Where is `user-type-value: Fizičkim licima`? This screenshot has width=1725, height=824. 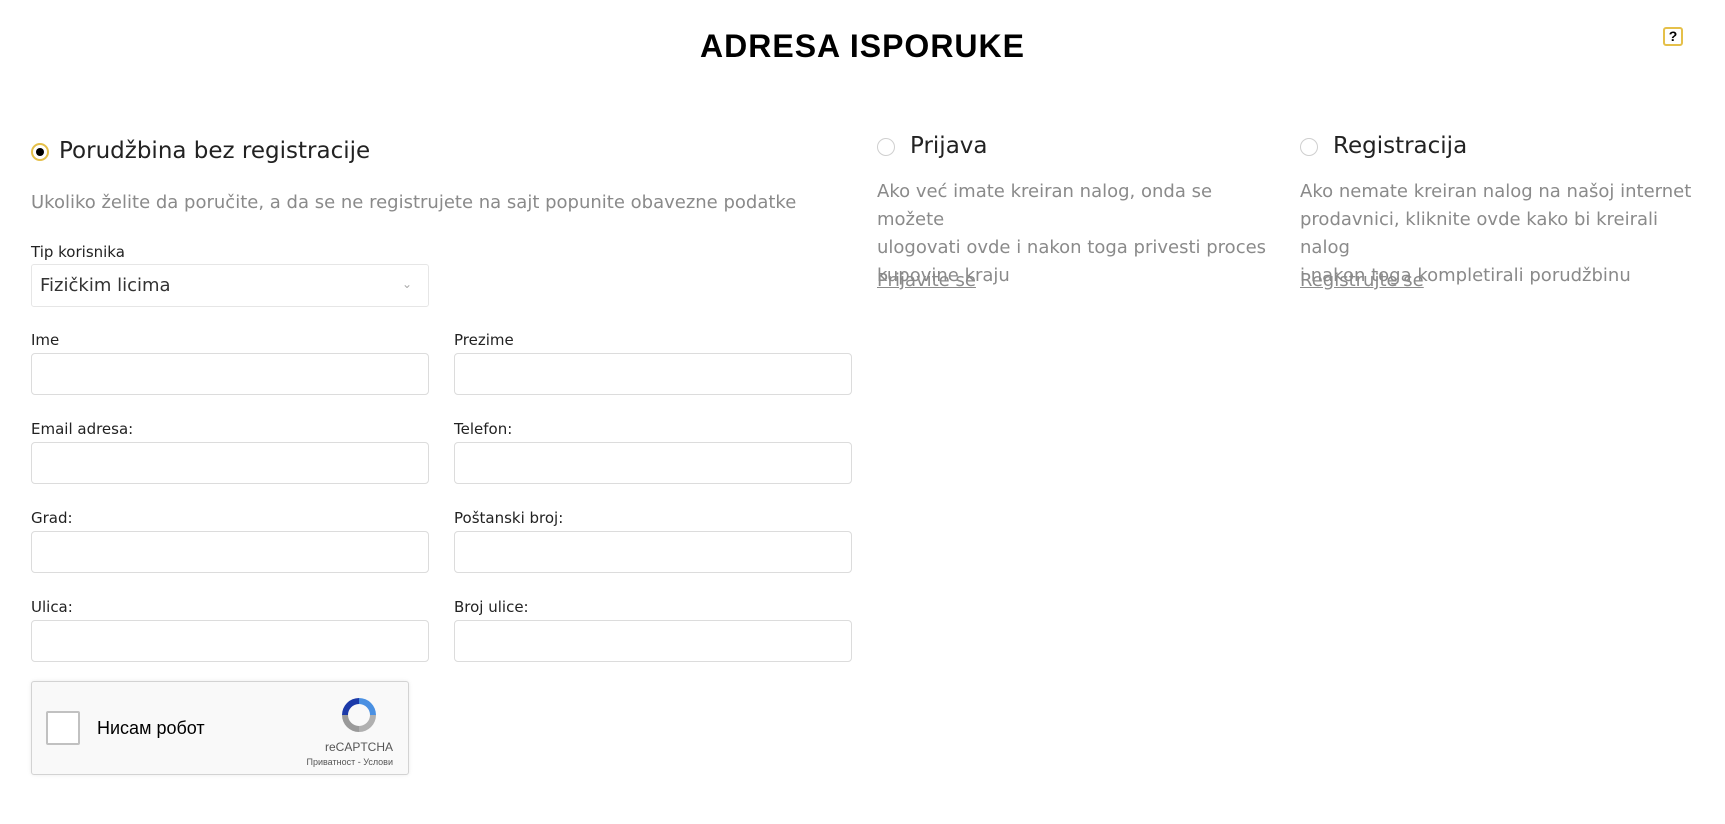
user-type-value: Fizičkim licima is located at coordinates (105, 285).